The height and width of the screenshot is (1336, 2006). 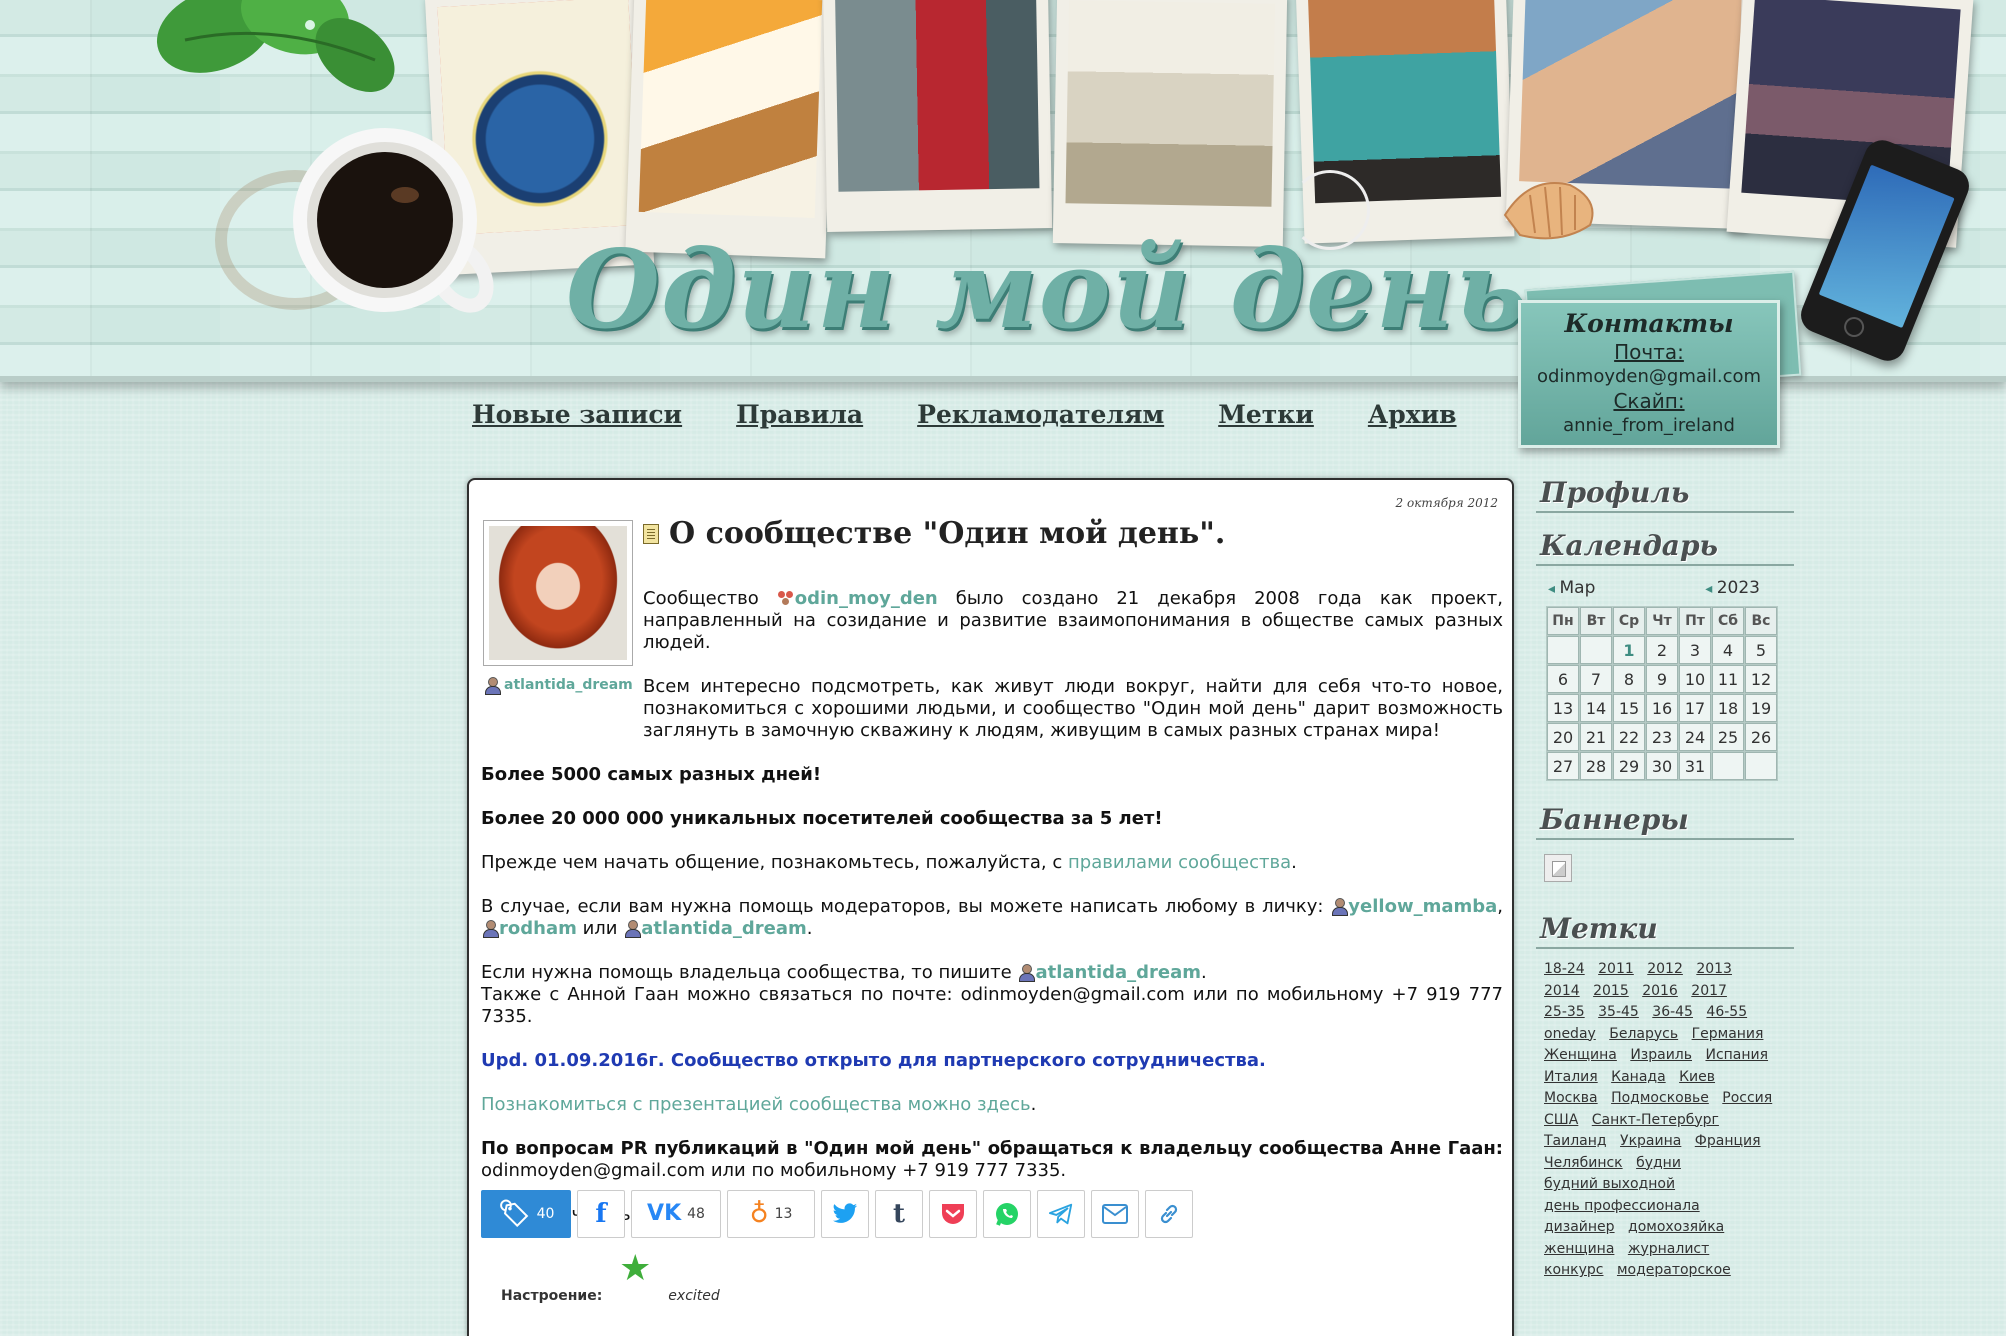 I want to click on contacts-mail-label: Почта:, so click(x=1649, y=352).